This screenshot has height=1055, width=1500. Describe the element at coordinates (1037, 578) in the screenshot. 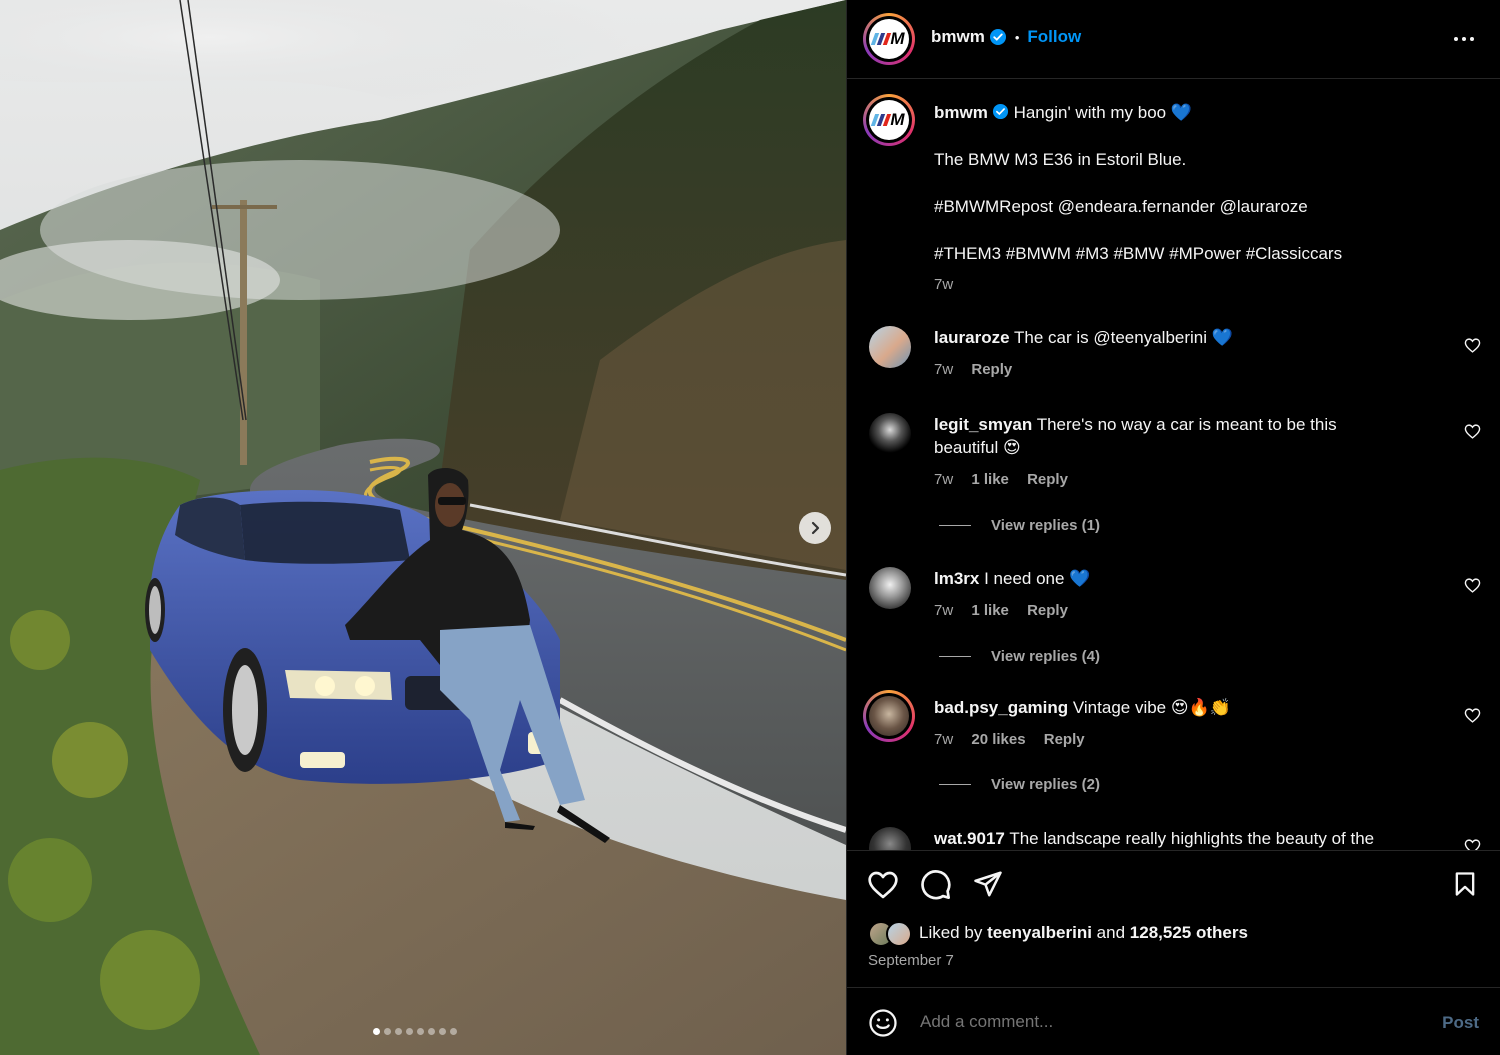

I see `comment-body: I need one 💙` at that location.